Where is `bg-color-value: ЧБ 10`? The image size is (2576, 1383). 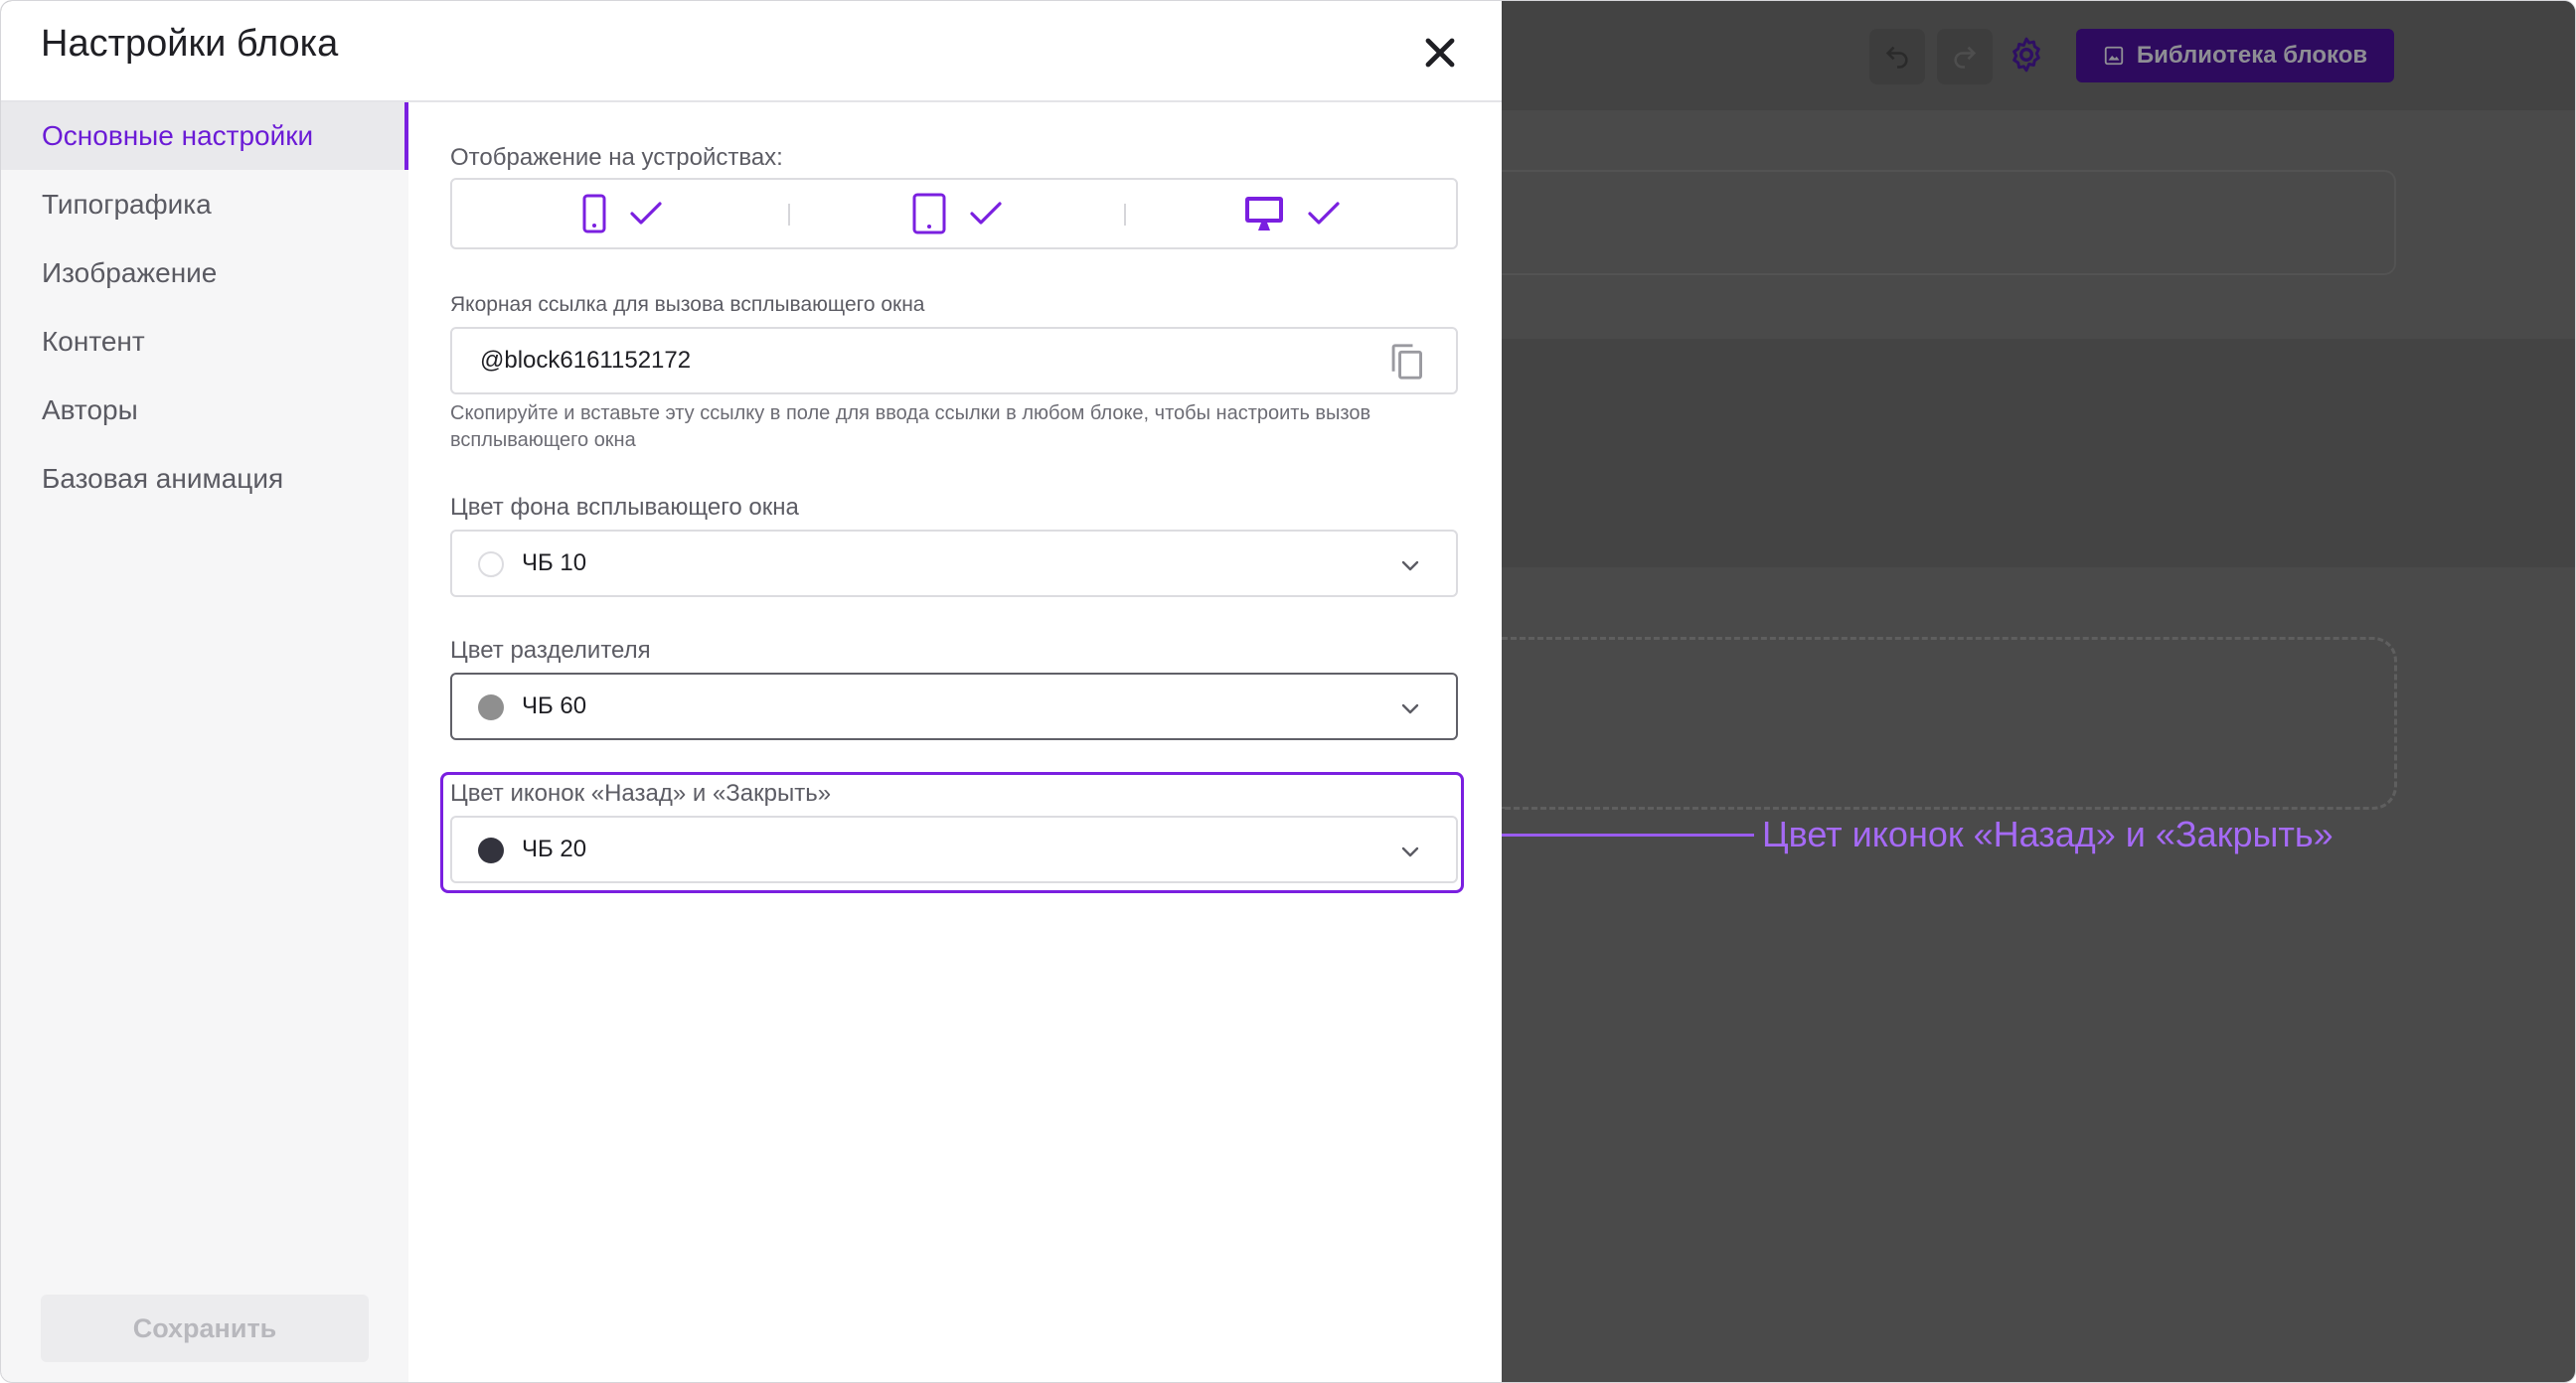
bg-color-value: ЧБ 10 is located at coordinates (554, 563).